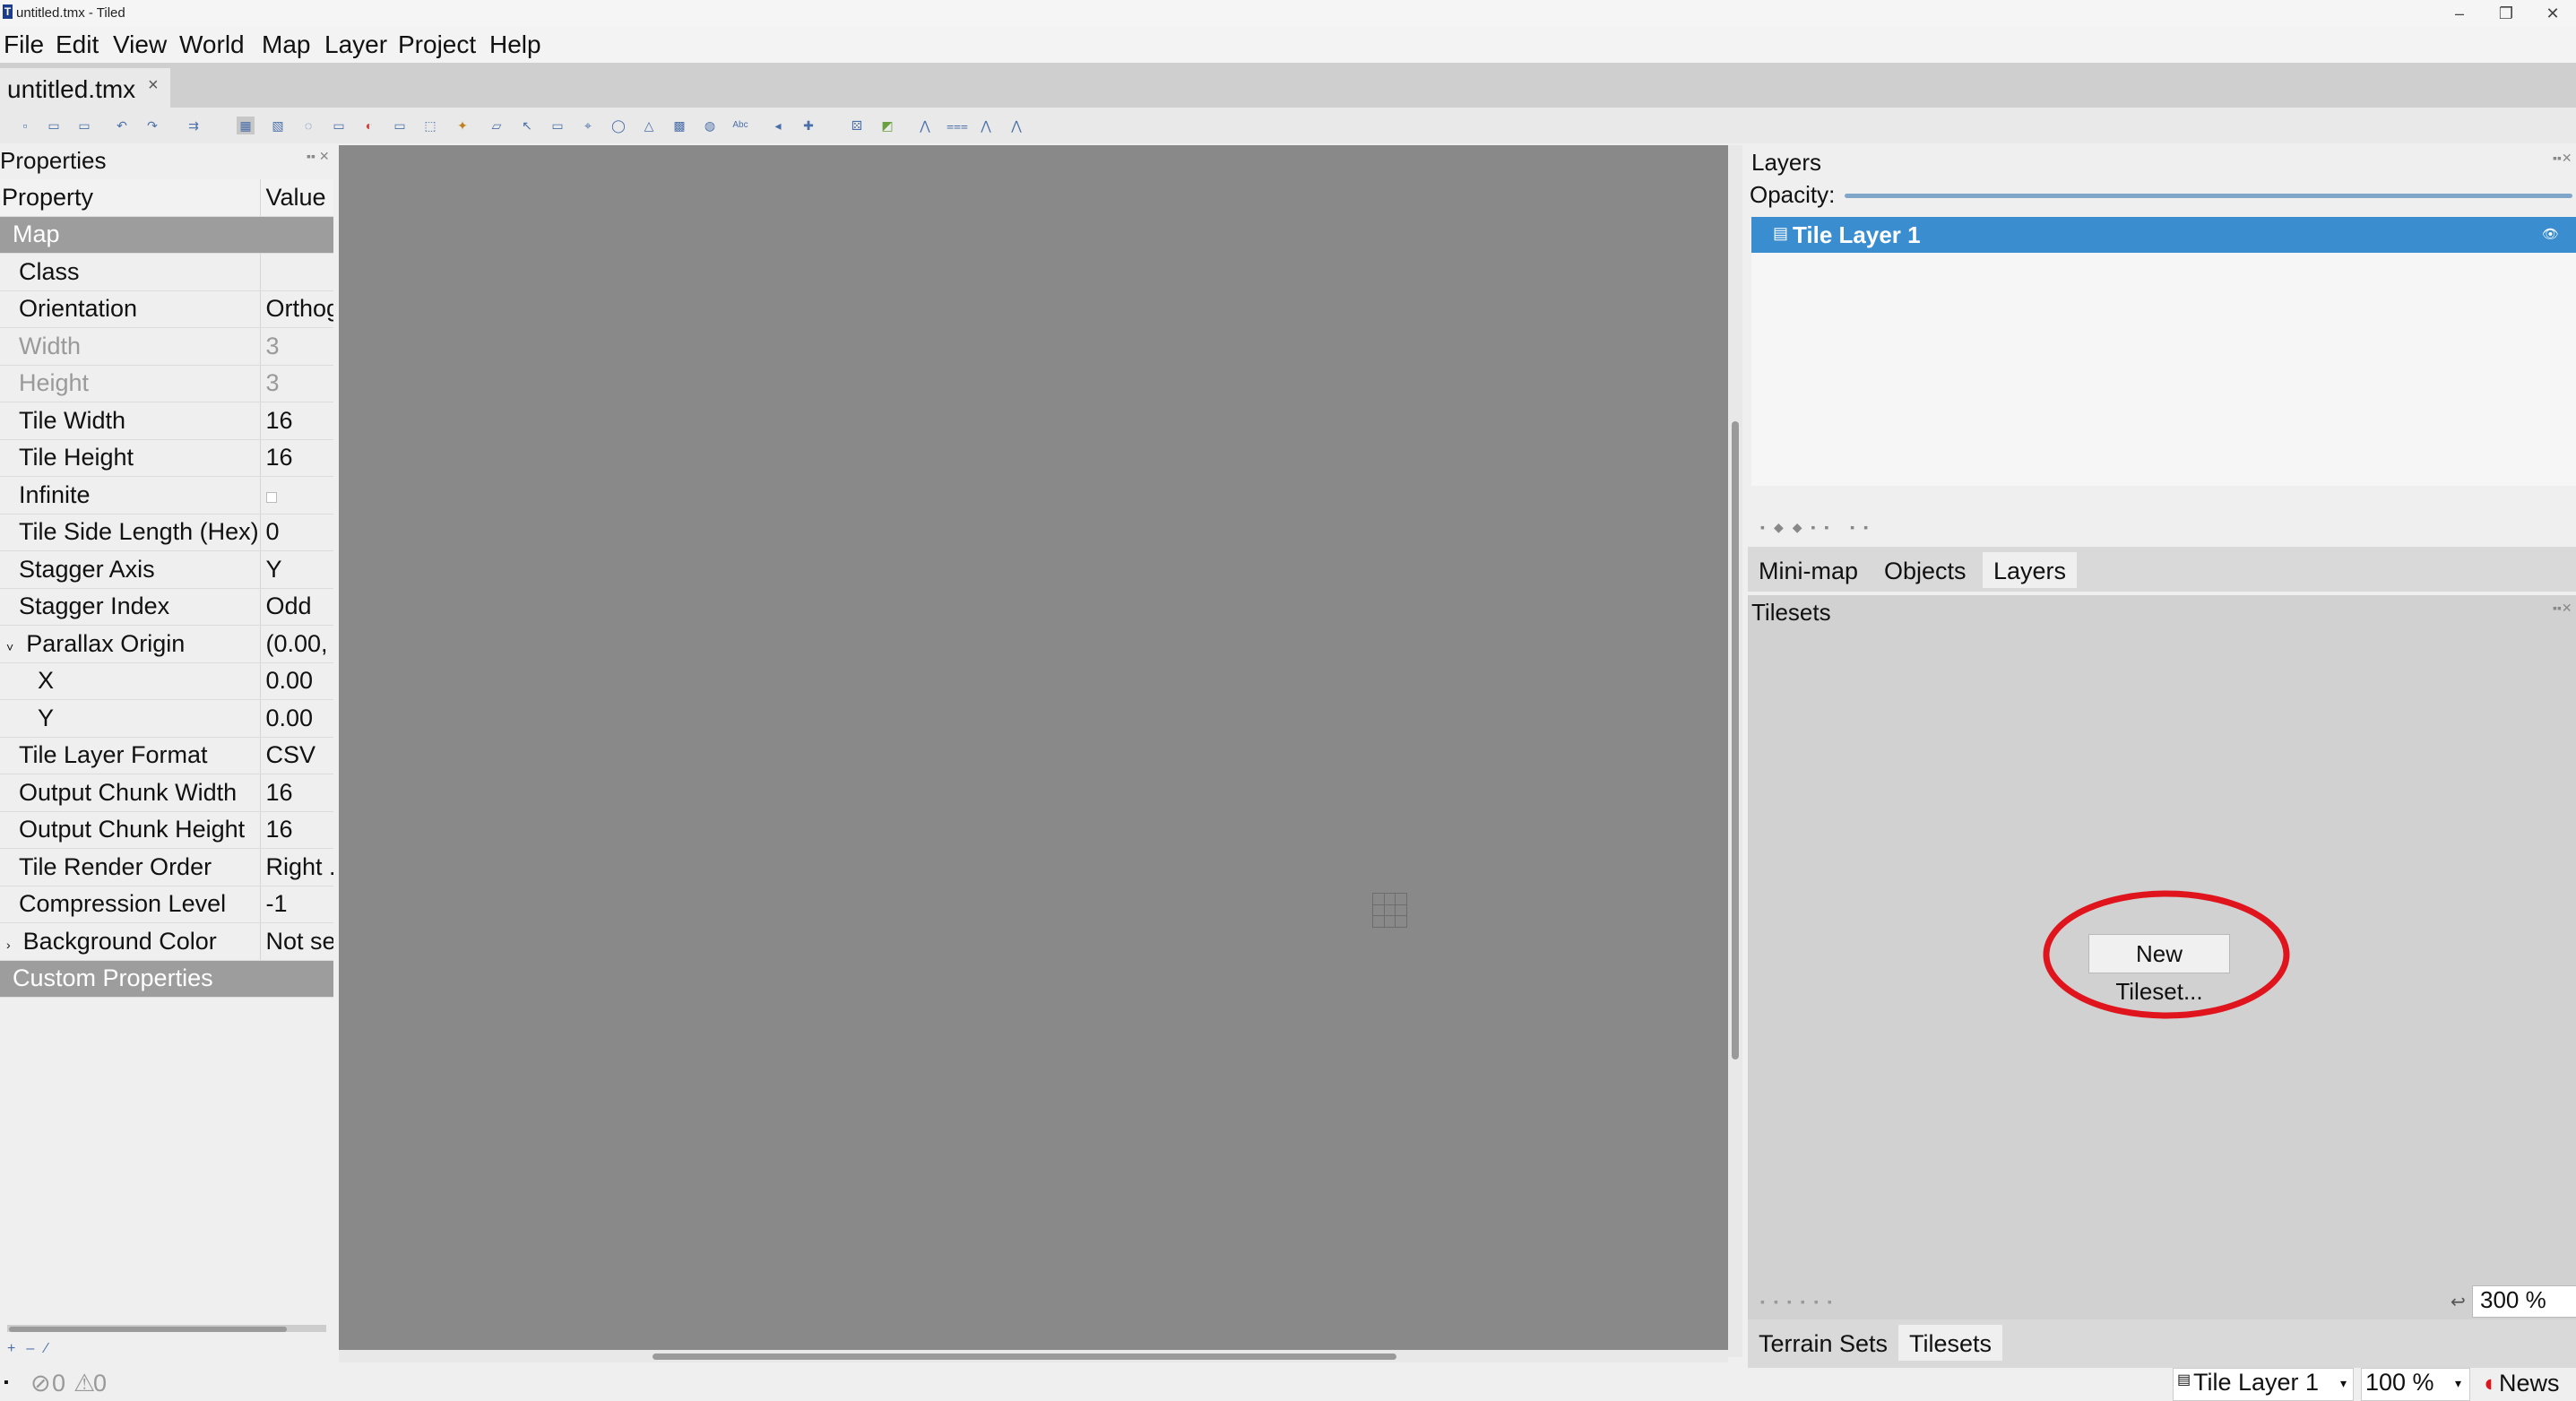  What do you see at coordinates (318, 156) in the screenshot?
I see `panel-float-close-icons: ▪▪ ✕` at bounding box center [318, 156].